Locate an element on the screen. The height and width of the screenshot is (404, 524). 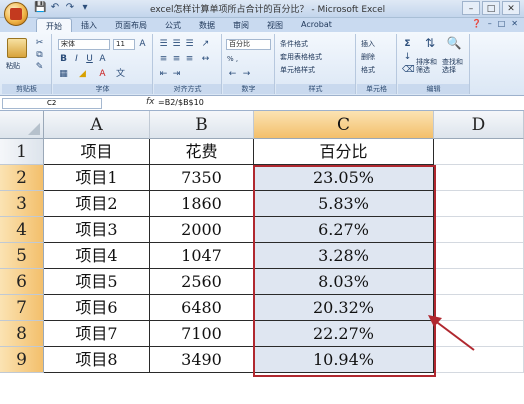
name-box: C2 is located at coordinates (52, 103).